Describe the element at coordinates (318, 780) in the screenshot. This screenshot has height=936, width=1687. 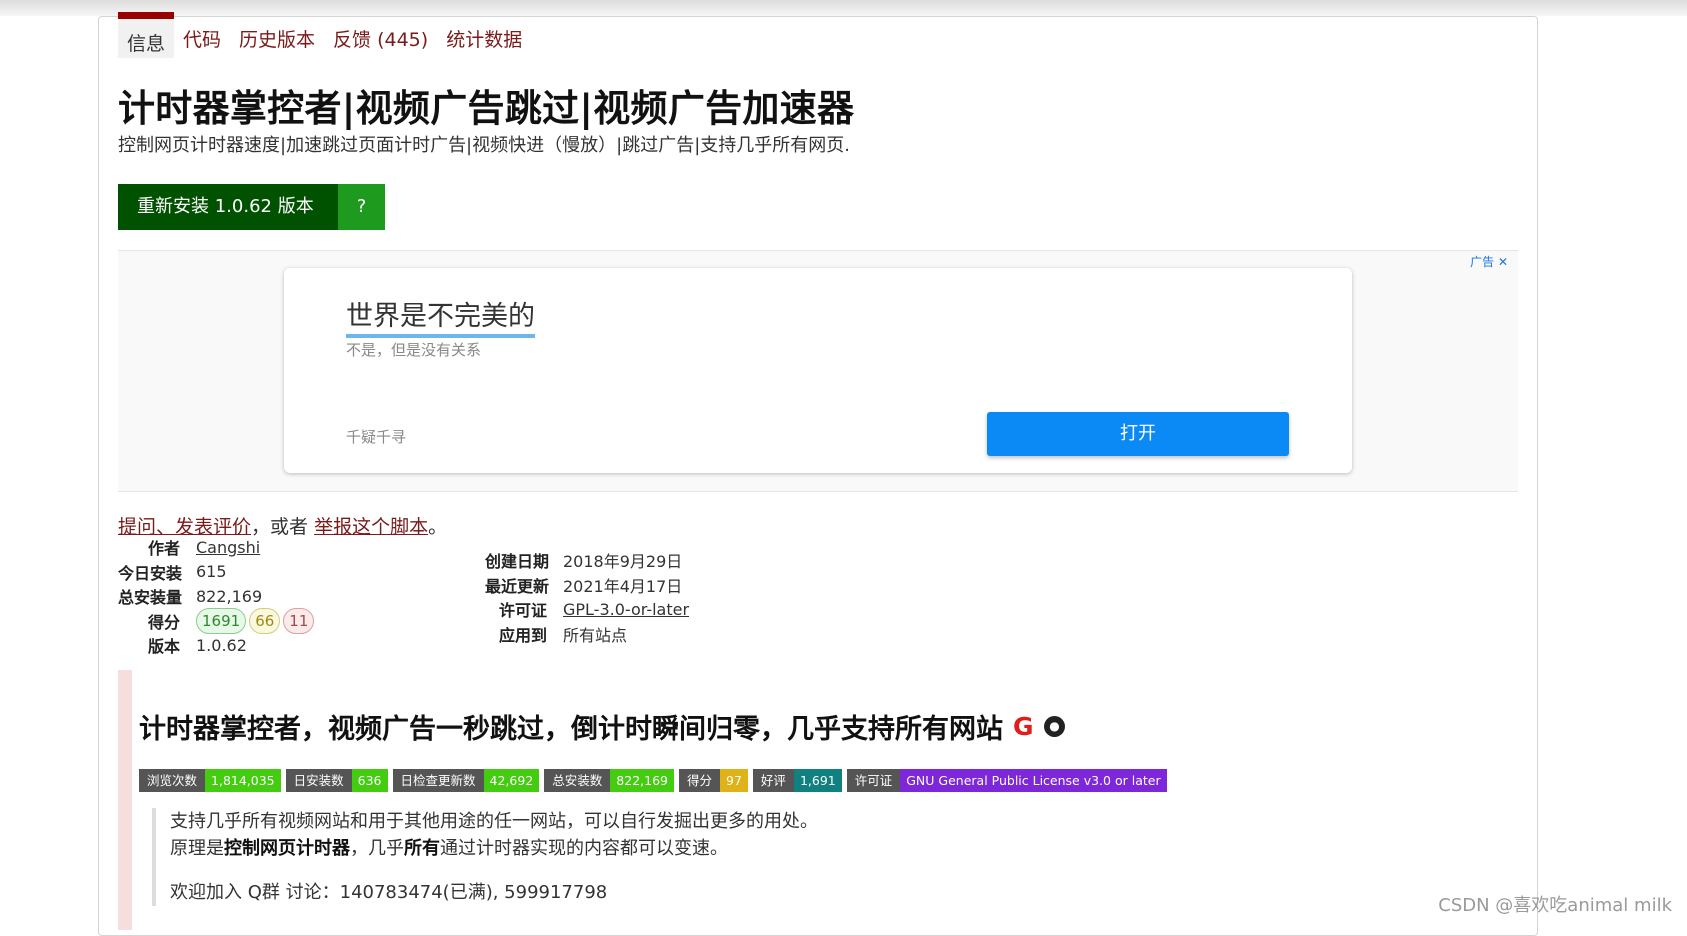
I see `badge-label: 日安装数` at that location.